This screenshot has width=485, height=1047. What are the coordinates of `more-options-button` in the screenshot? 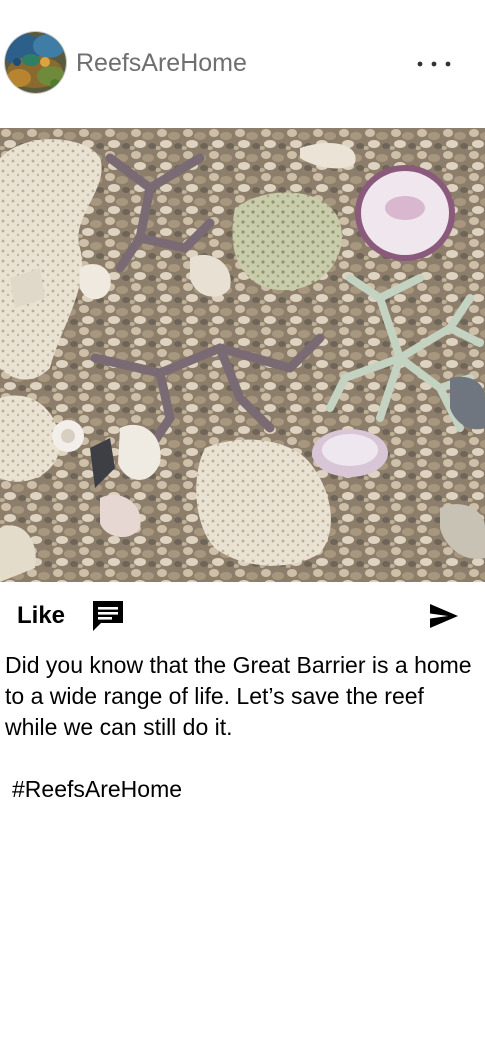 It's located at (432, 64).